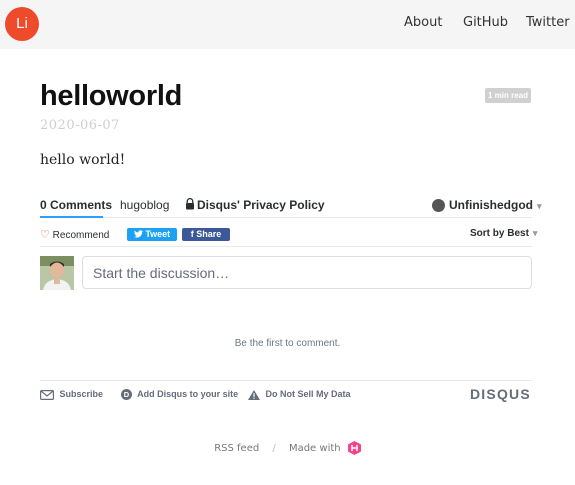 This screenshot has width=575, height=485. What do you see at coordinates (158, 234) in the screenshot?
I see `tweet-label: Tweet` at bounding box center [158, 234].